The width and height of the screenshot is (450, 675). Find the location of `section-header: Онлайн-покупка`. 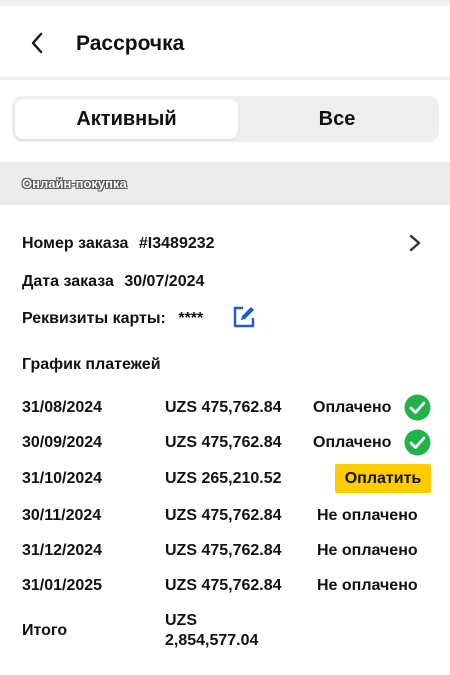

section-header: Онлайн-покупка is located at coordinates (225, 183).